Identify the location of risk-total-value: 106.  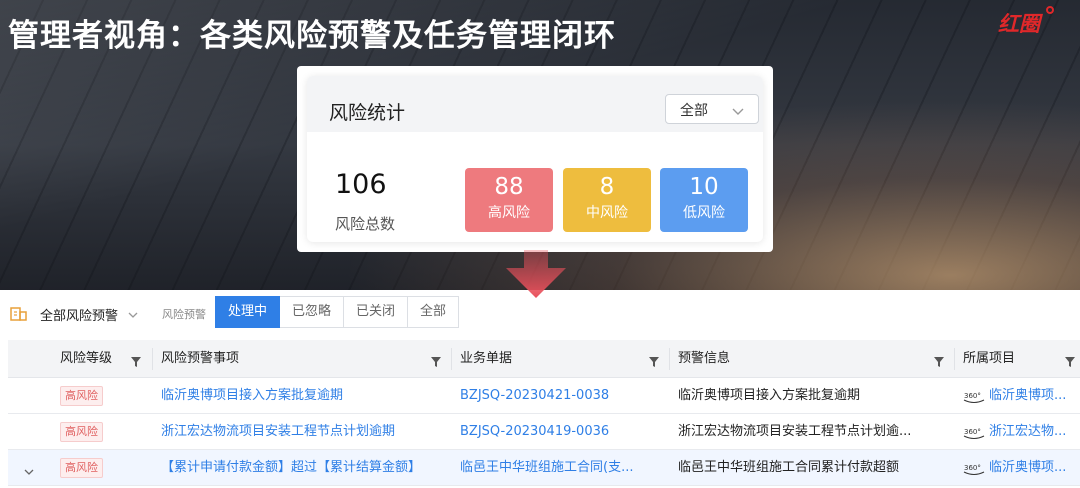
(361, 184).